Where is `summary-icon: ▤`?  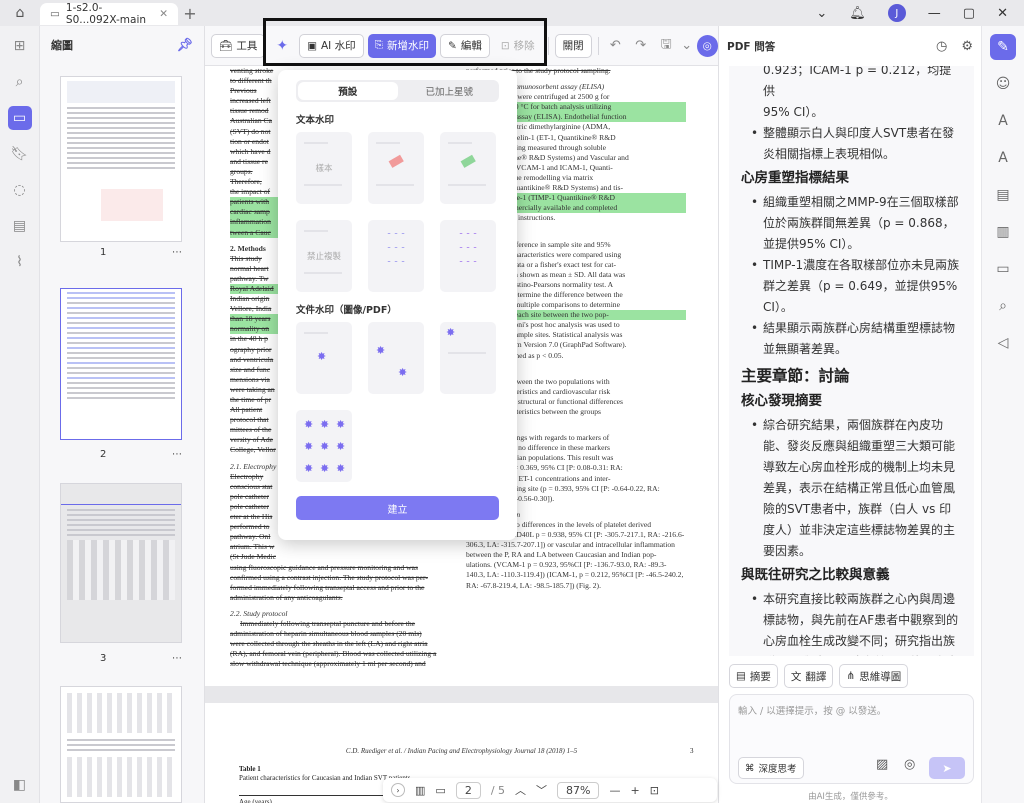
summary-icon: ▤ is located at coordinates (741, 676).